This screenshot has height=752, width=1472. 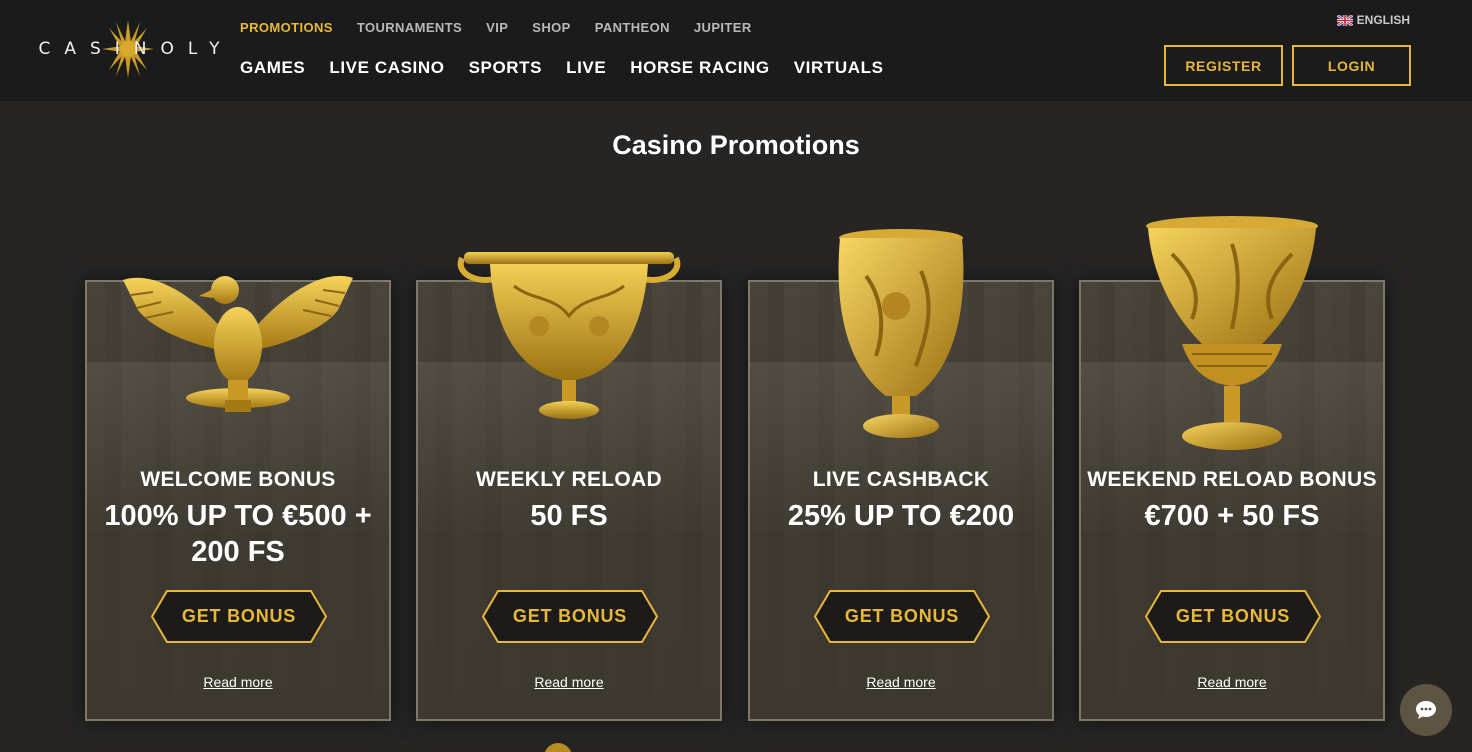 I want to click on promo-offer: €700 + 50 FS, so click(x=1232, y=516).